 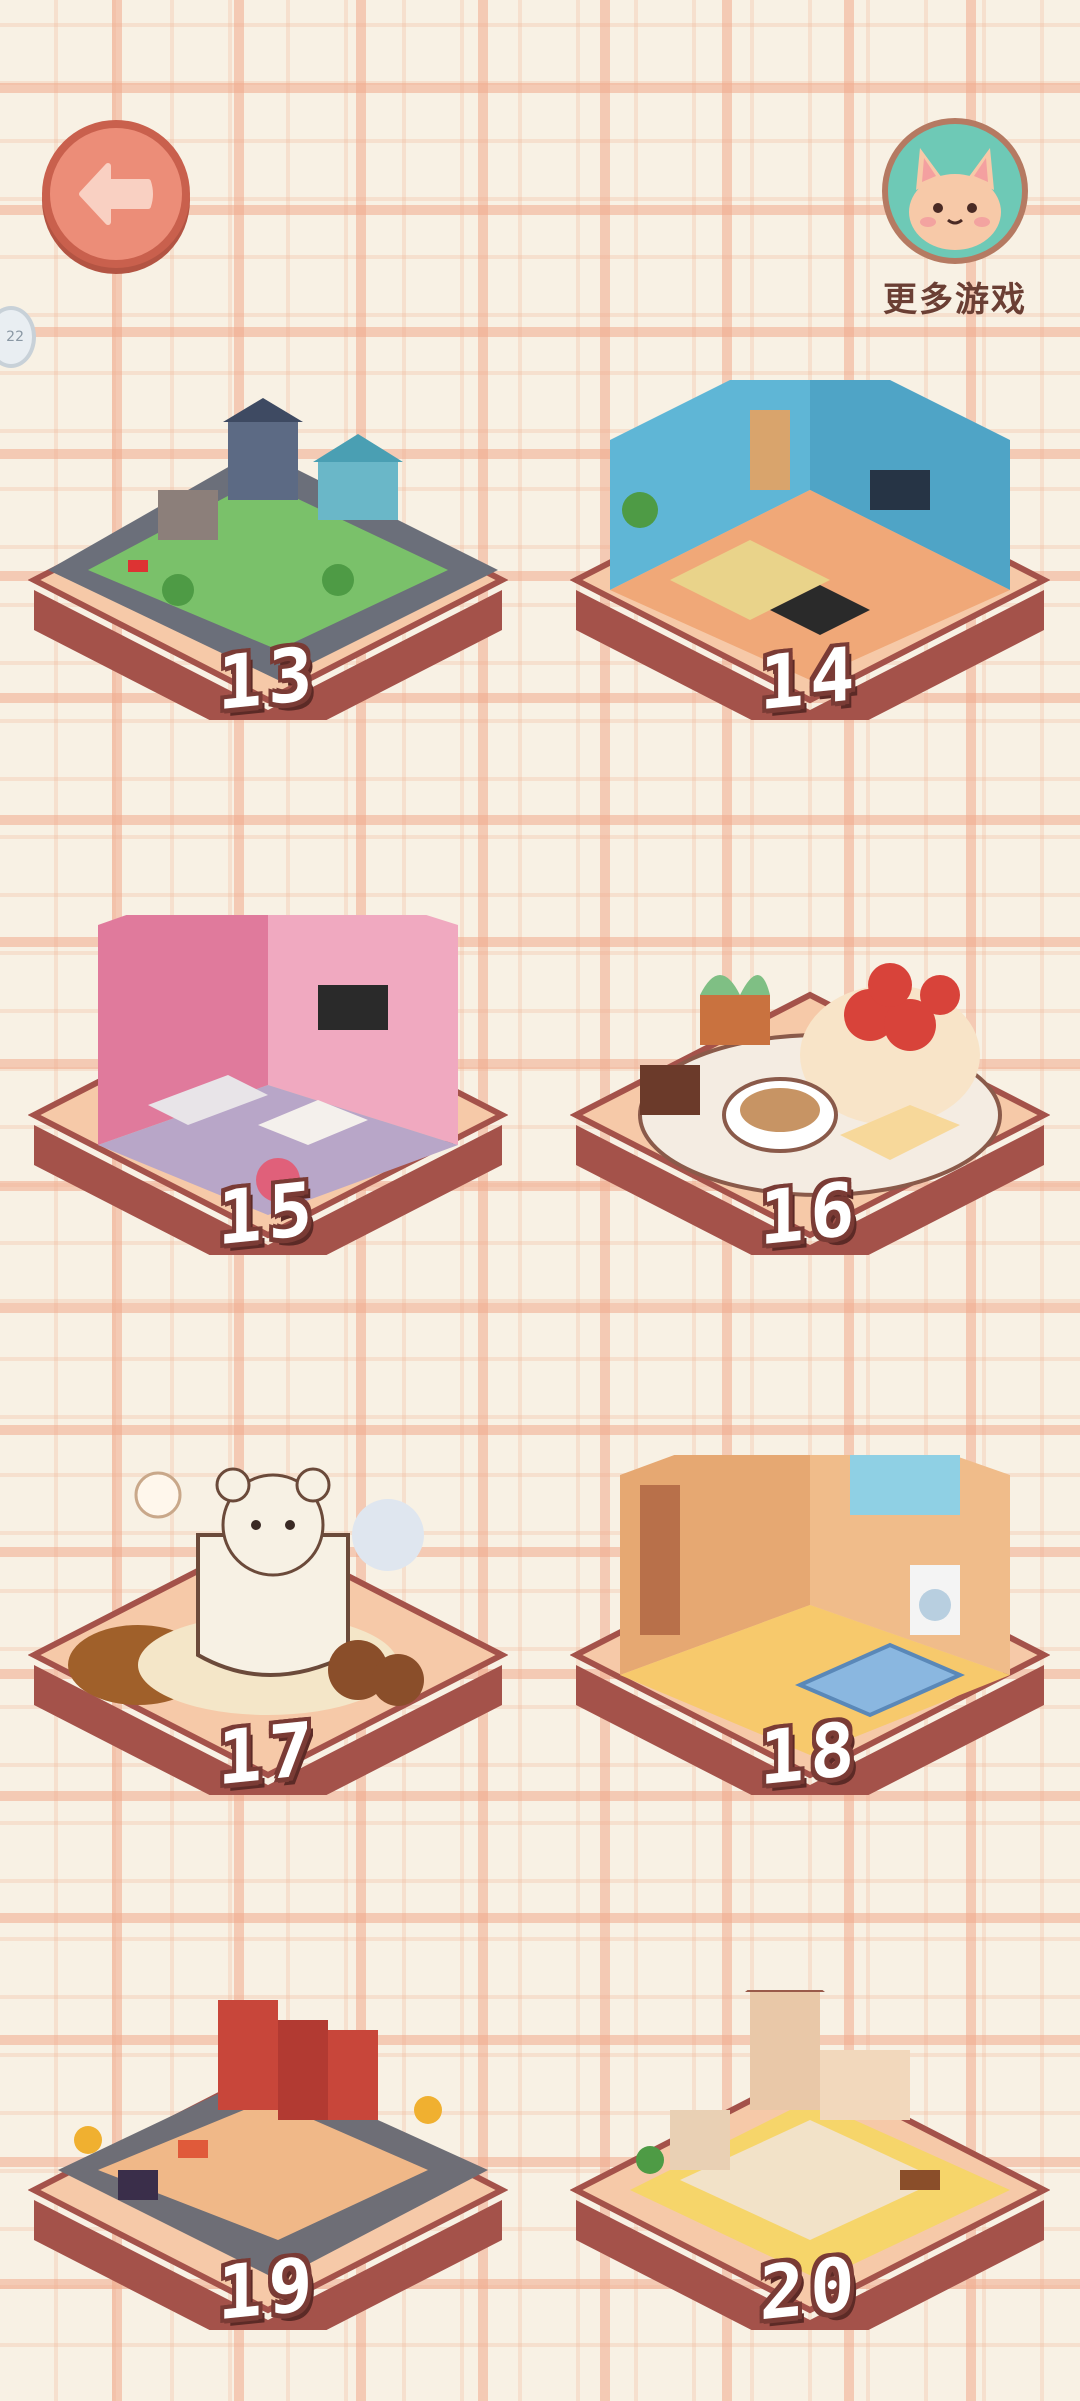 I want to click on back-arrow-icon, so click(x=116, y=194).